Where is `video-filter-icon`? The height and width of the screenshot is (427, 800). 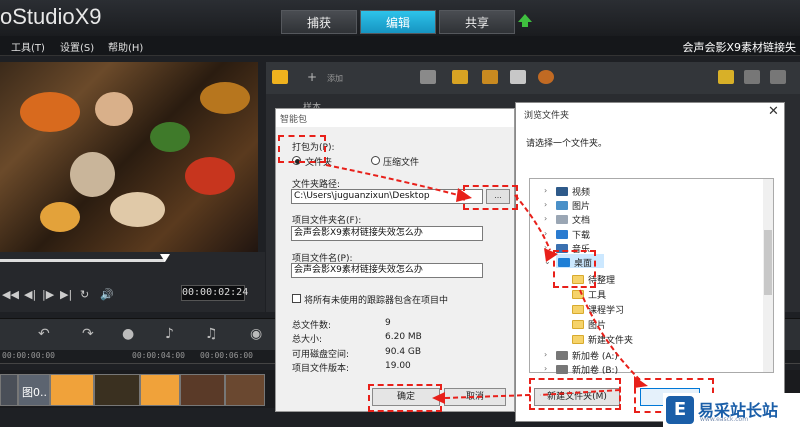 video-filter-icon is located at coordinates (460, 77).